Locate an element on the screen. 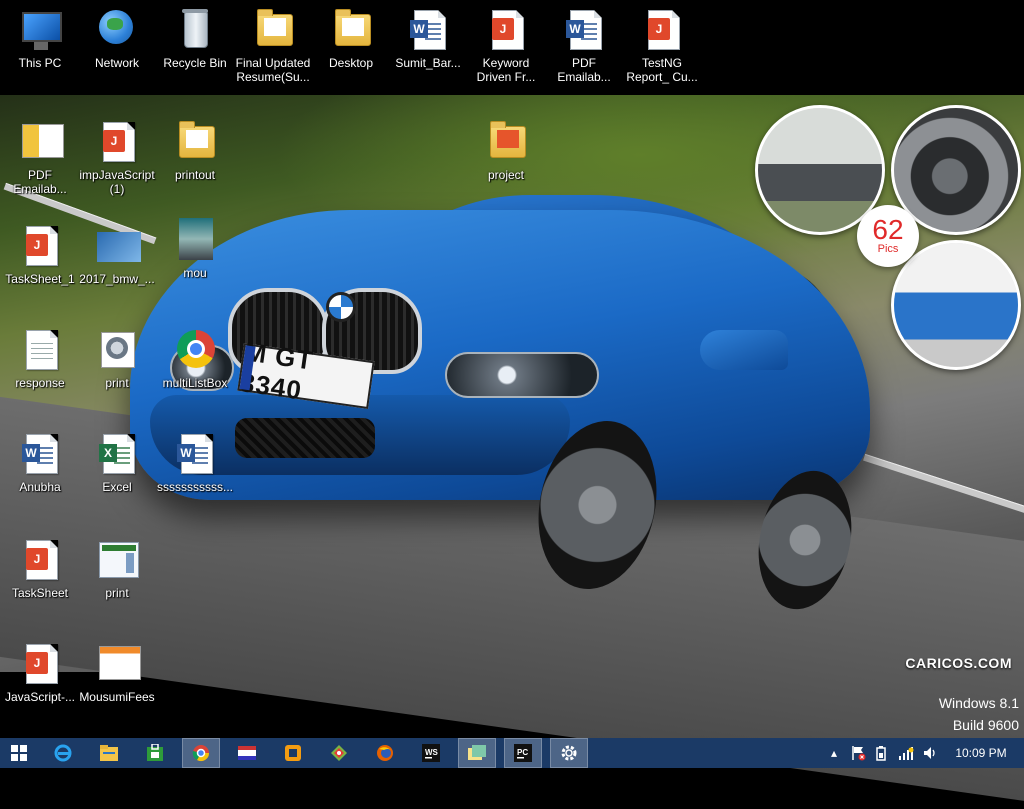 This screenshot has width=1024, height=809. battery-icon is located at coordinates (881, 753).